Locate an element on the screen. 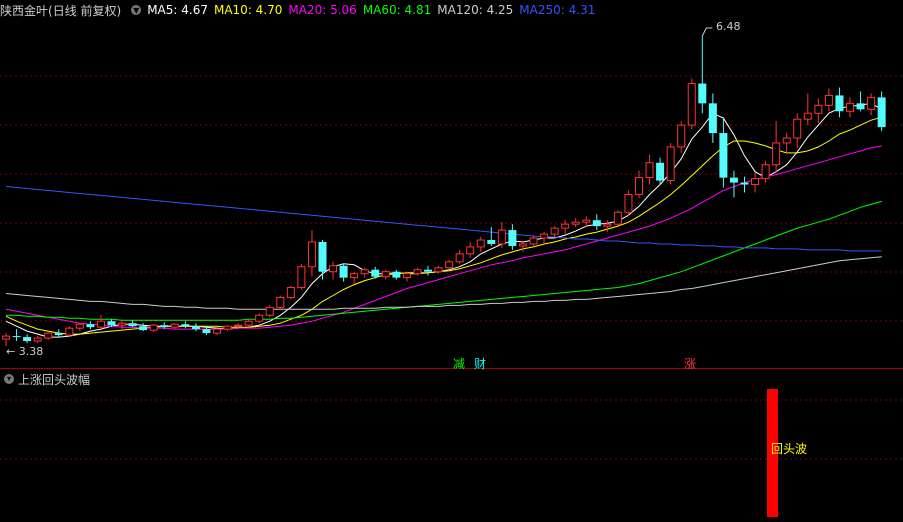  ma-legend-ma120: MA120: 4.25 is located at coordinates (475, 10).